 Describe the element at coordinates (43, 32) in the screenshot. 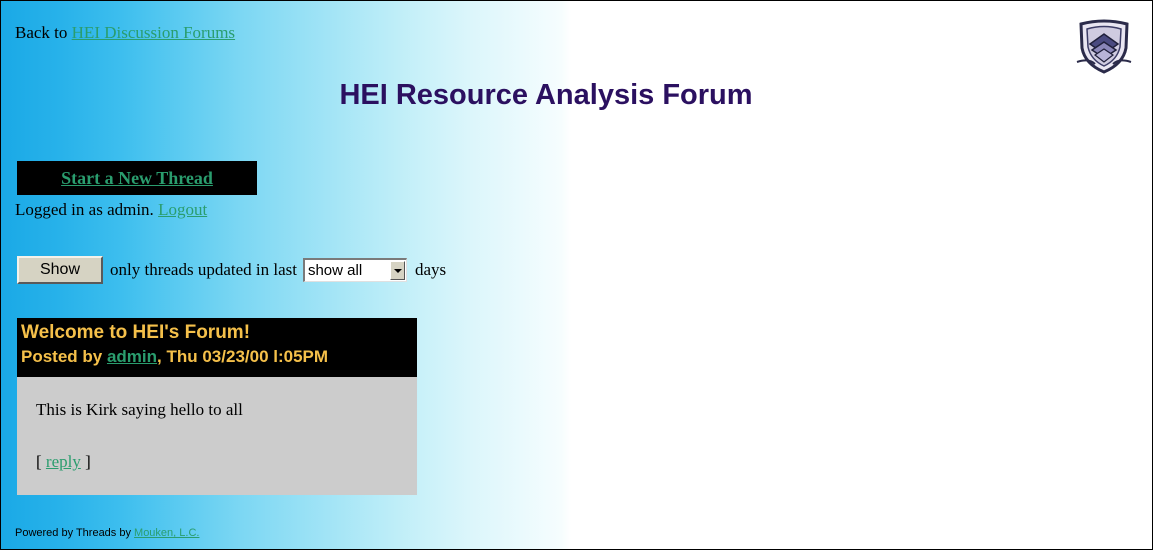

I see `back-prefix: Back to` at that location.